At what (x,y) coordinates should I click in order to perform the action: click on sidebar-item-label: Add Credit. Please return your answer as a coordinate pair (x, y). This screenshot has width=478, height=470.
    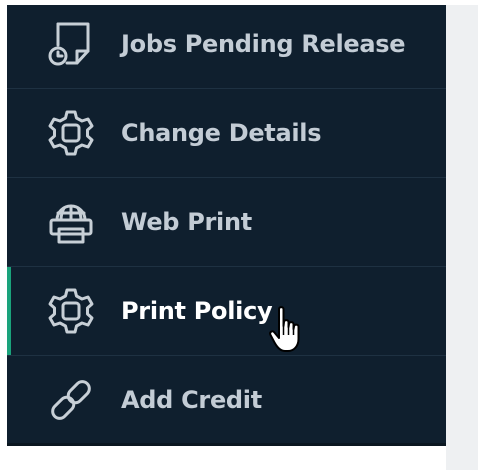
    Looking at the image, I should click on (191, 400).